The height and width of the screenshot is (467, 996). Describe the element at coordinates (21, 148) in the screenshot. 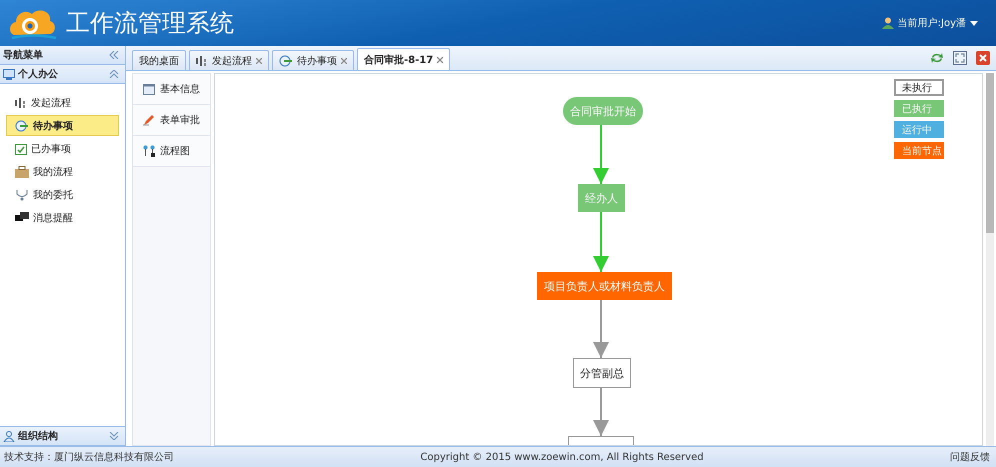

I see `calendar-check-icon` at that location.